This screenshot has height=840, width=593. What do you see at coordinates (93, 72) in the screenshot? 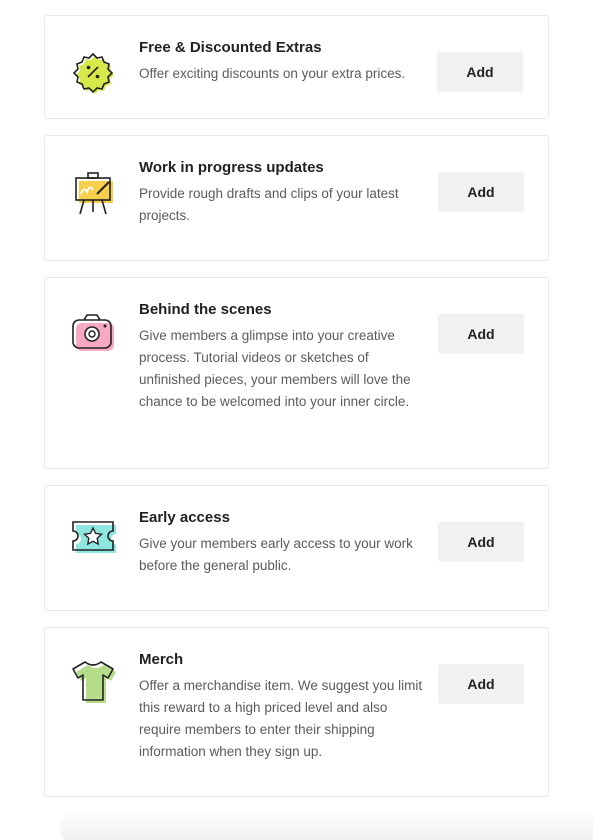
I see `discount-badge-icon` at bounding box center [93, 72].